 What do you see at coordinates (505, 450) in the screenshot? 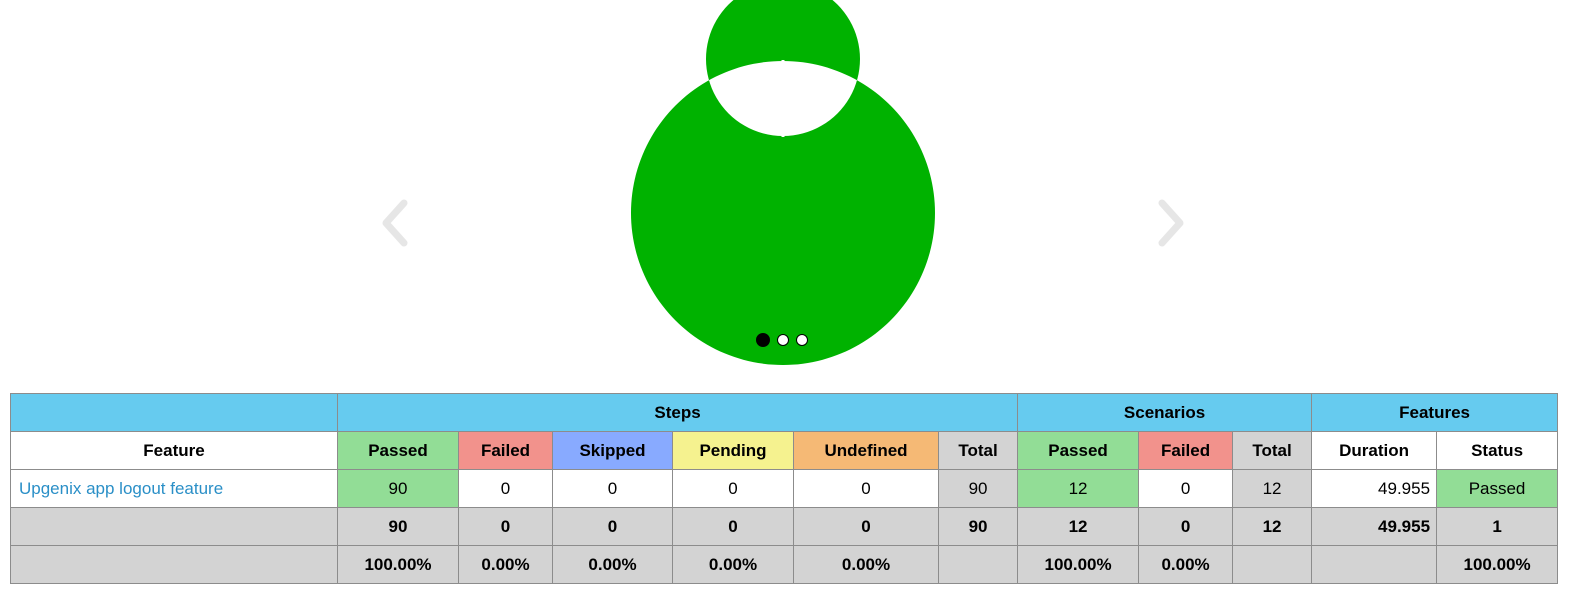
I see `steps-failed-column-header: Failed` at bounding box center [505, 450].